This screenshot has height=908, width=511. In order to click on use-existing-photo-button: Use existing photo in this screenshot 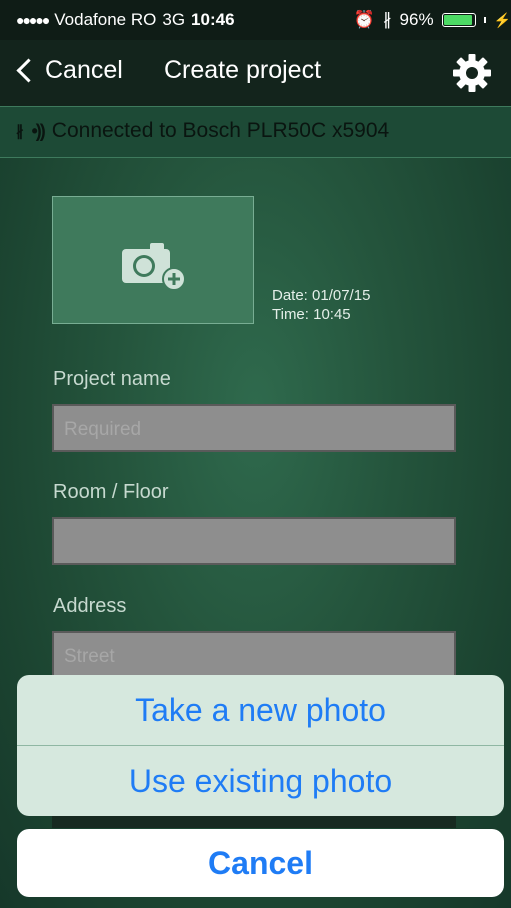, I will do `click(260, 781)`.